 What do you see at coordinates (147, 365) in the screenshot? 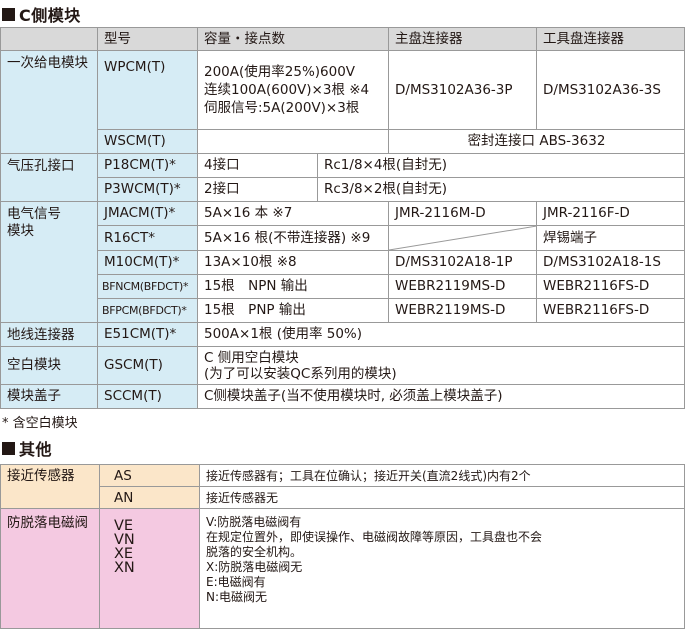
I see `model-cell: GSCM(T)` at bounding box center [147, 365].